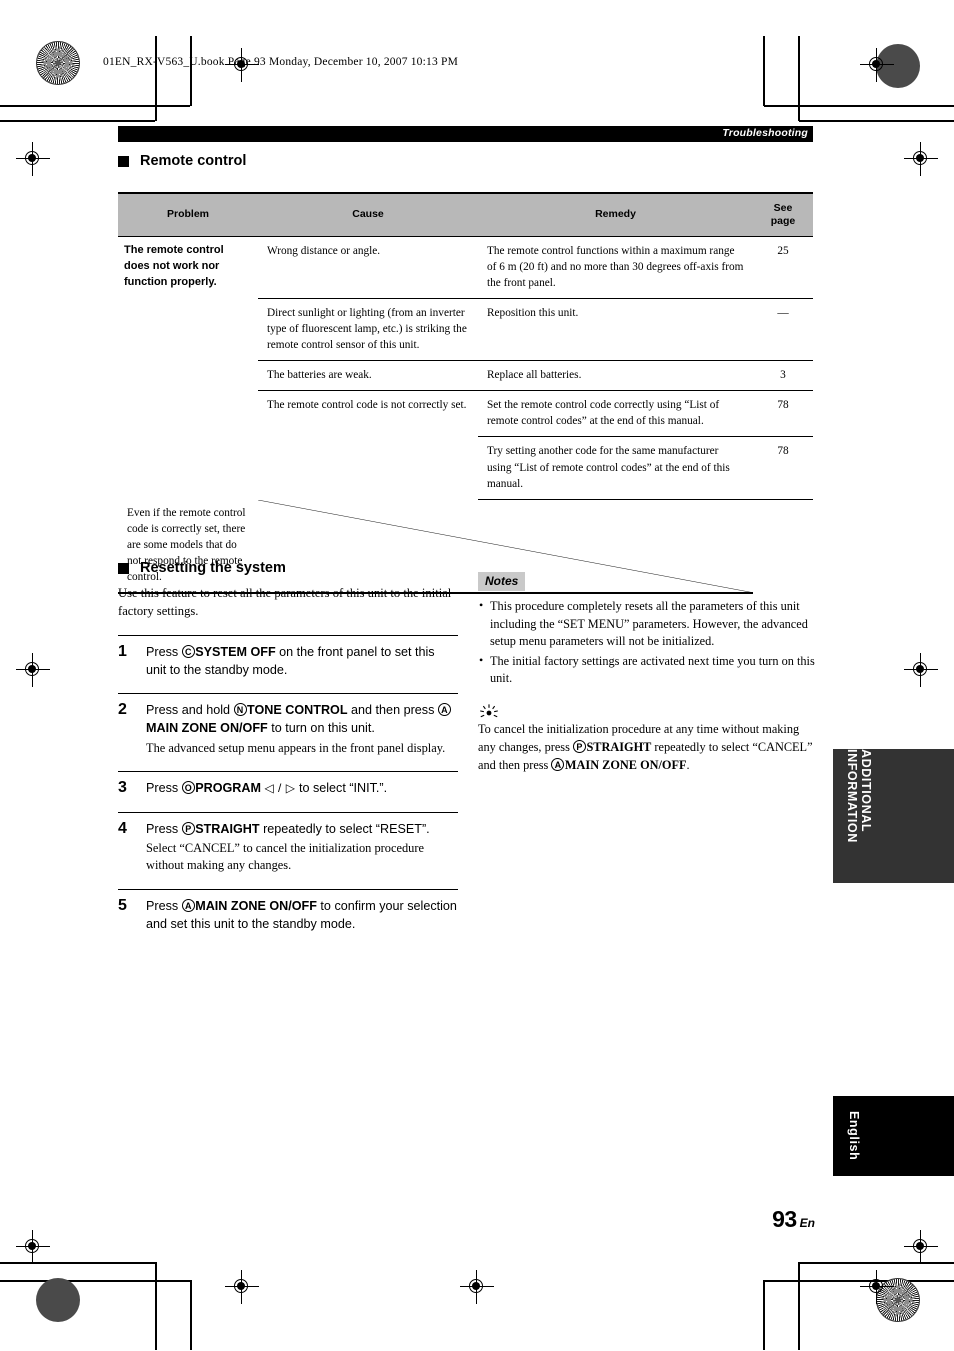 The height and width of the screenshot is (1351, 954). Describe the element at coordinates (122, 905) in the screenshot. I see `step-number: 5` at that location.